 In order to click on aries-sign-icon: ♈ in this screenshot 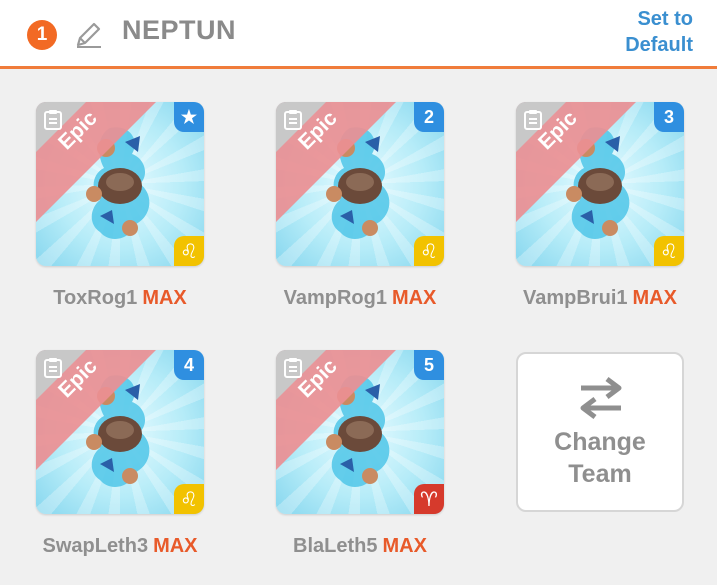, I will do `click(429, 499)`.